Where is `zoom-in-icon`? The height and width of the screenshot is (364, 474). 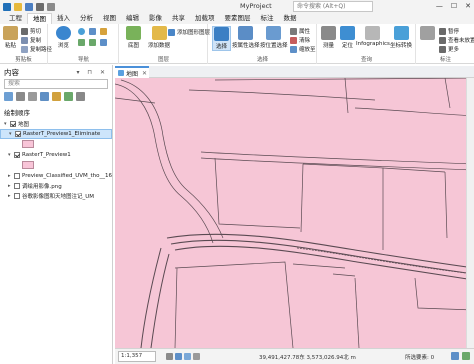
zoom-in-icon is located at coordinates (92, 31).